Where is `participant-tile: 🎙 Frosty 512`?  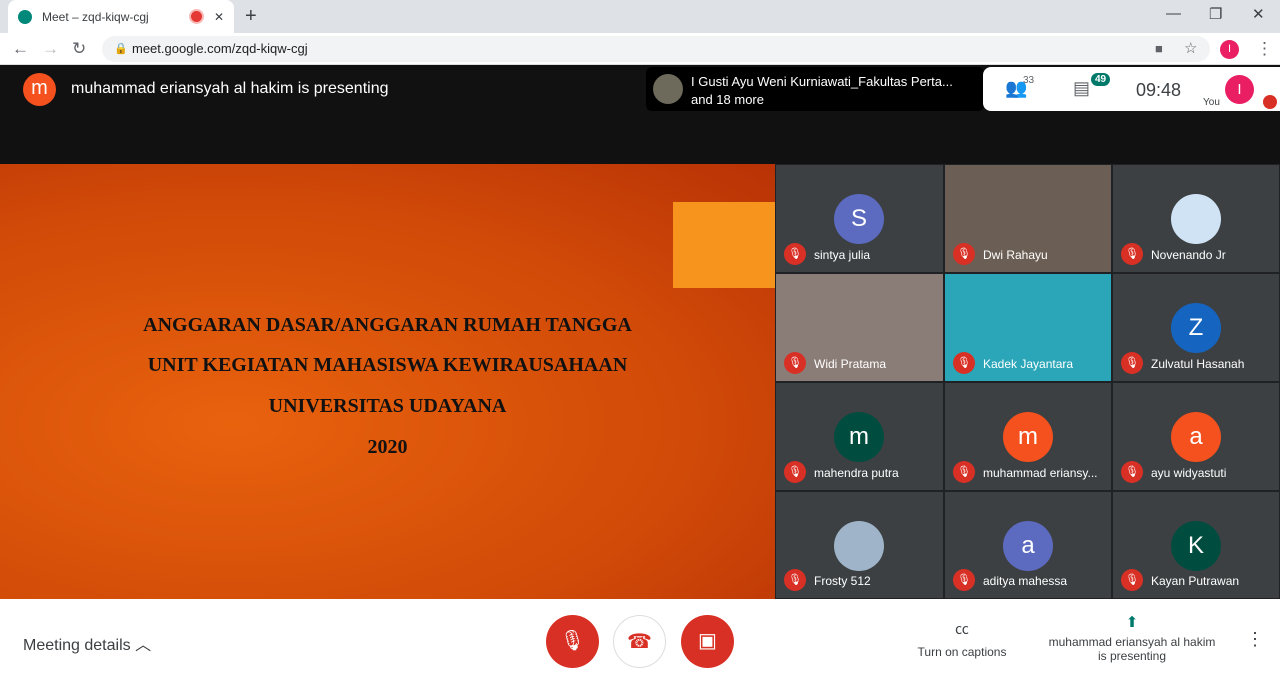 participant-tile: 🎙 Frosty 512 is located at coordinates (859, 545).